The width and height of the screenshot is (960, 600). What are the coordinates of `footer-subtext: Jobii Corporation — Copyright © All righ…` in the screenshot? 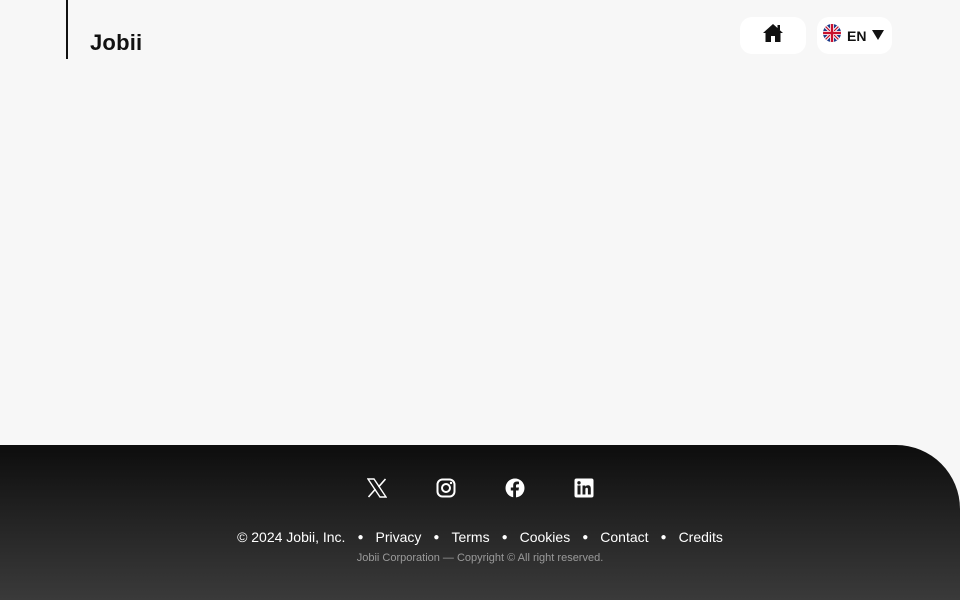 It's located at (480, 558).